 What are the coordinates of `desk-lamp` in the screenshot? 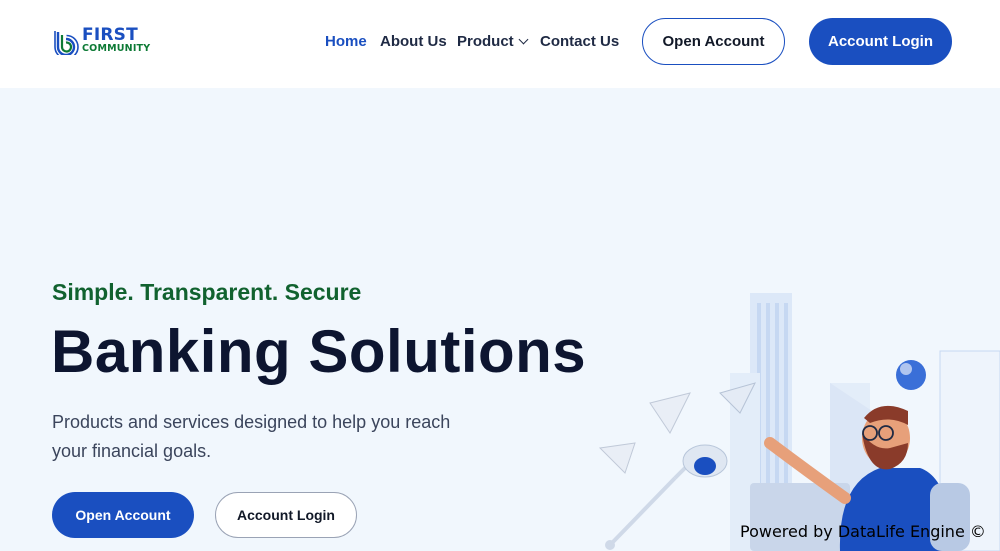 It's located at (642, 511).